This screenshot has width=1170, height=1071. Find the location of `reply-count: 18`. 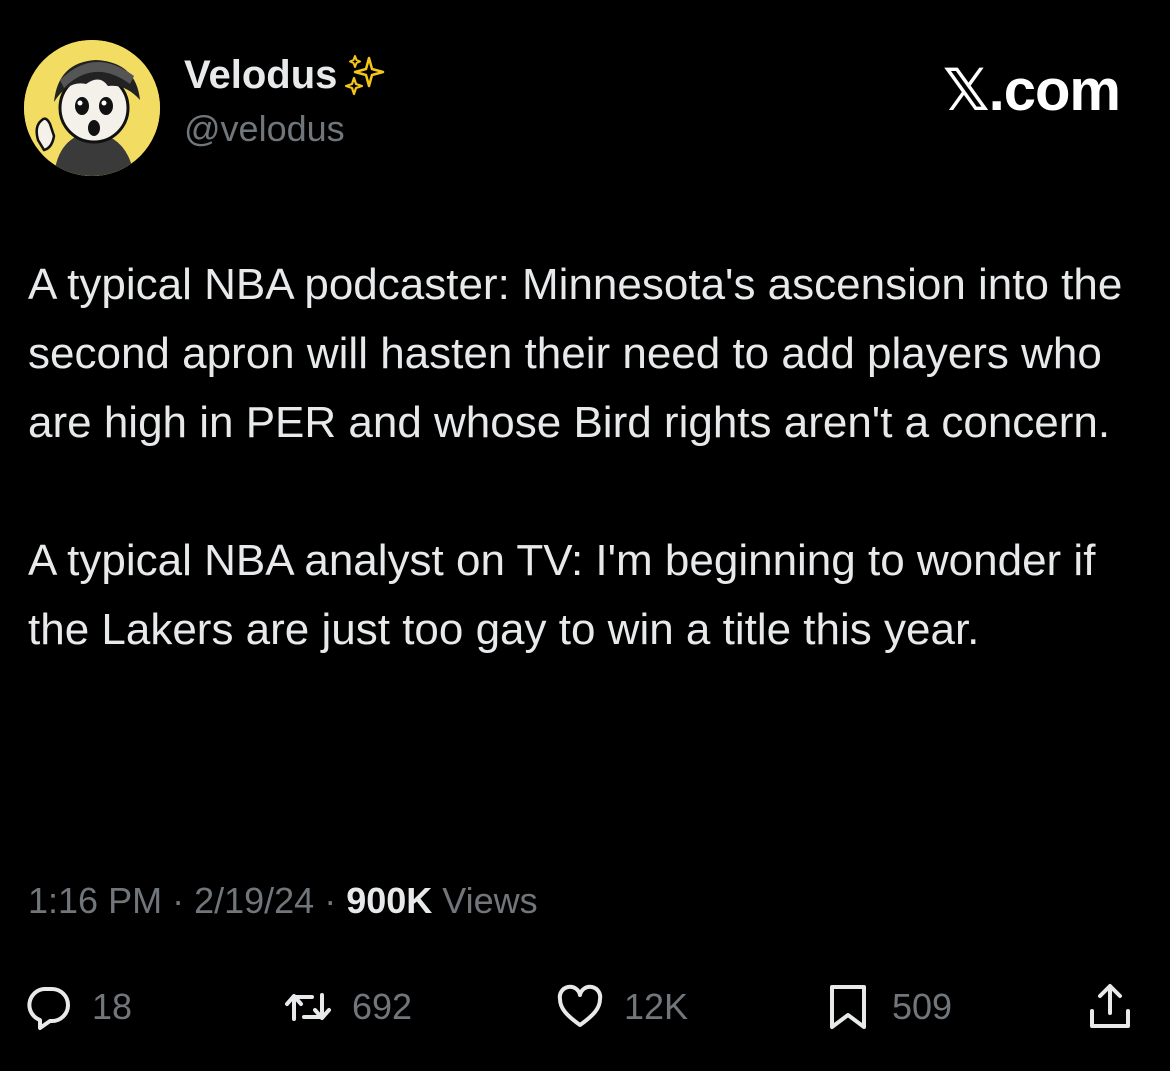

reply-count: 18 is located at coordinates (112, 1006).